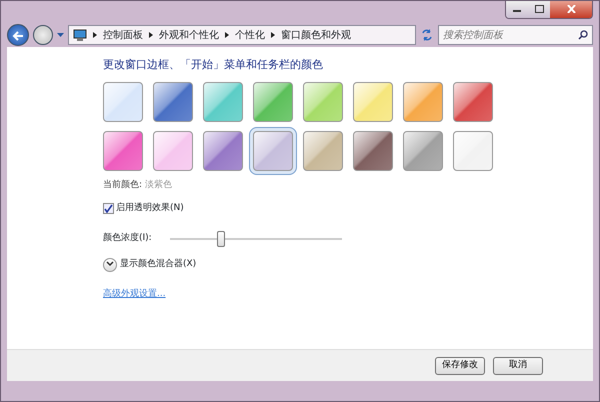 Image resolution: width=600 pixels, height=402 pixels. Describe the element at coordinates (150, 208) in the screenshot. I see `checkbox-label: 启用透明效果(N)` at that location.